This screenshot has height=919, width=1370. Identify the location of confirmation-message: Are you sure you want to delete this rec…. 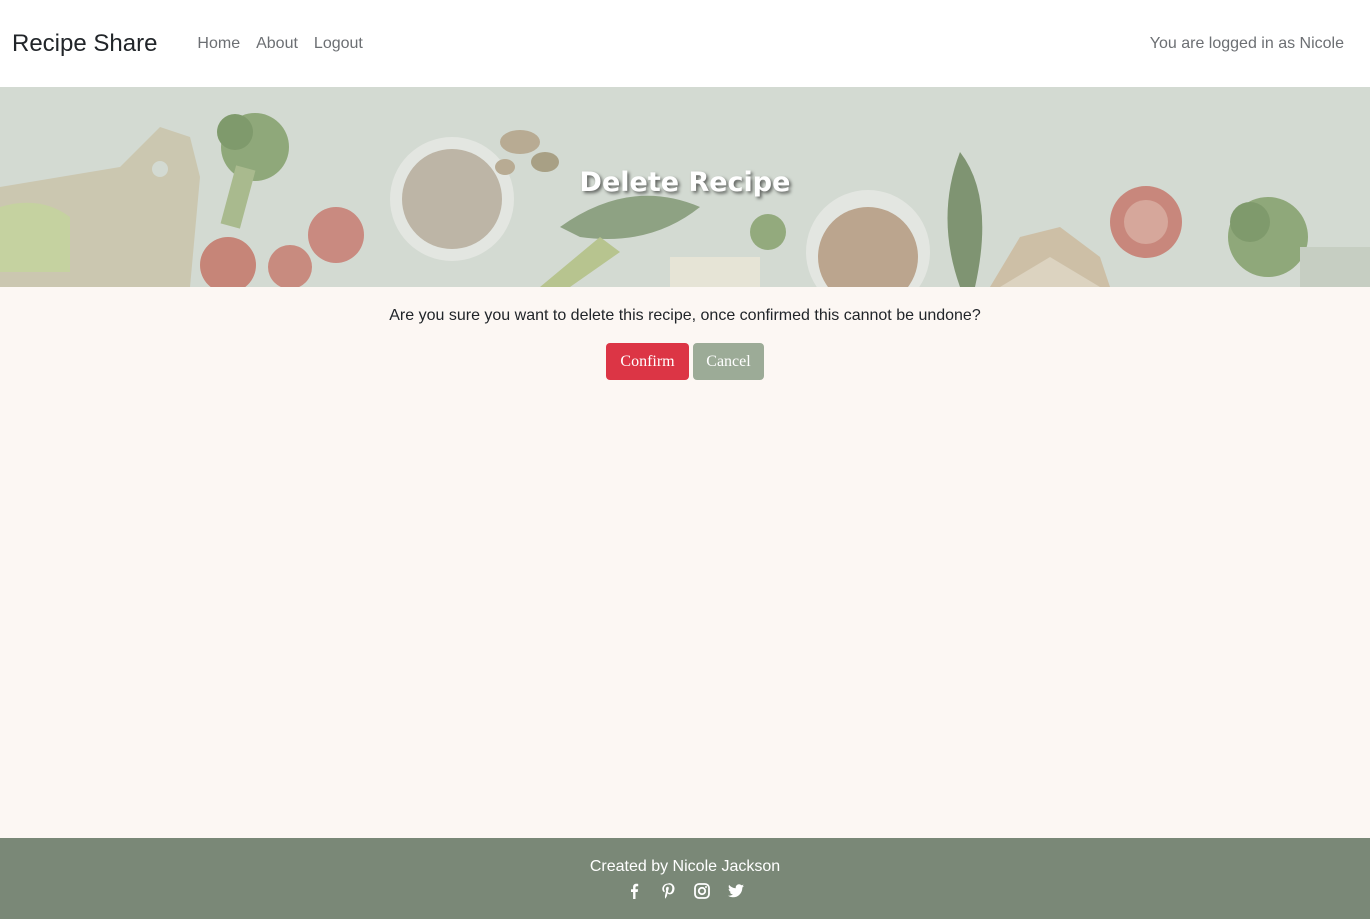
(685, 315).